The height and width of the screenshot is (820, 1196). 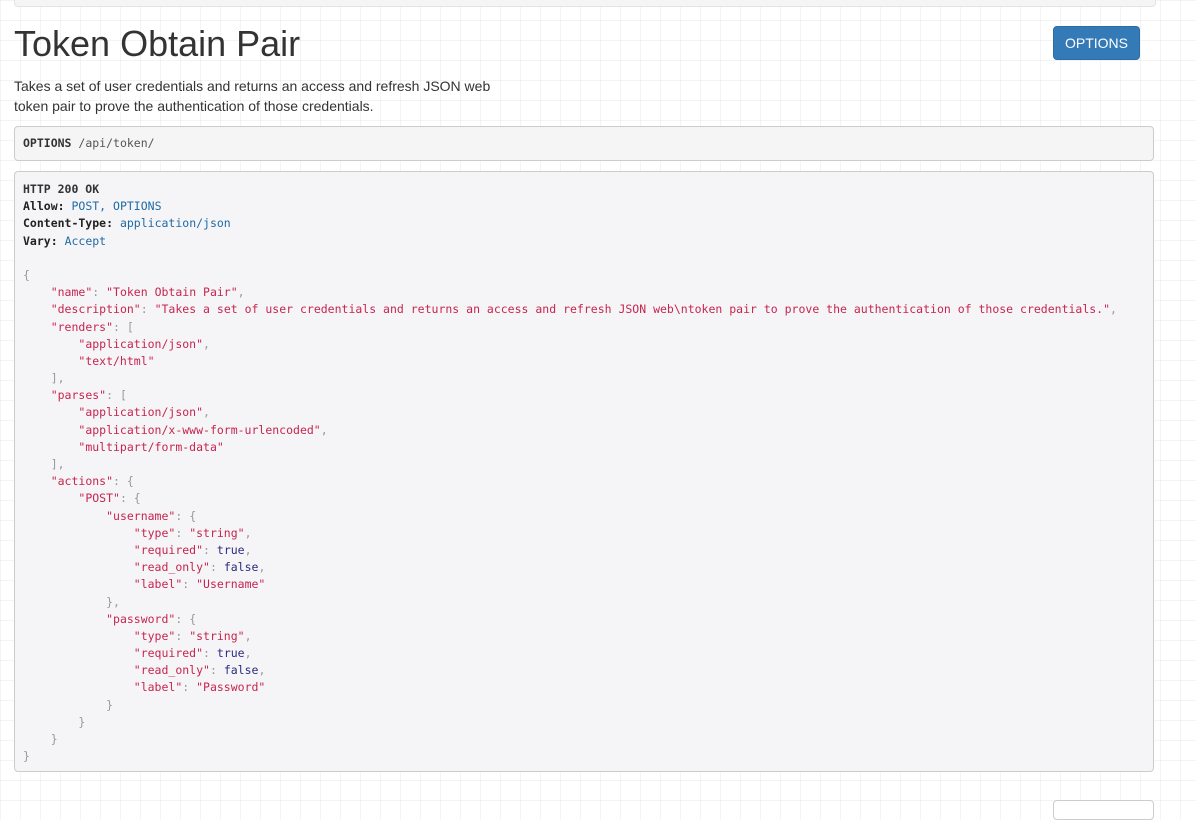 What do you see at coordinates (85, 240) in the screenshot?
I see `header-vary-value: Accept` at bounding box center [85, 240].